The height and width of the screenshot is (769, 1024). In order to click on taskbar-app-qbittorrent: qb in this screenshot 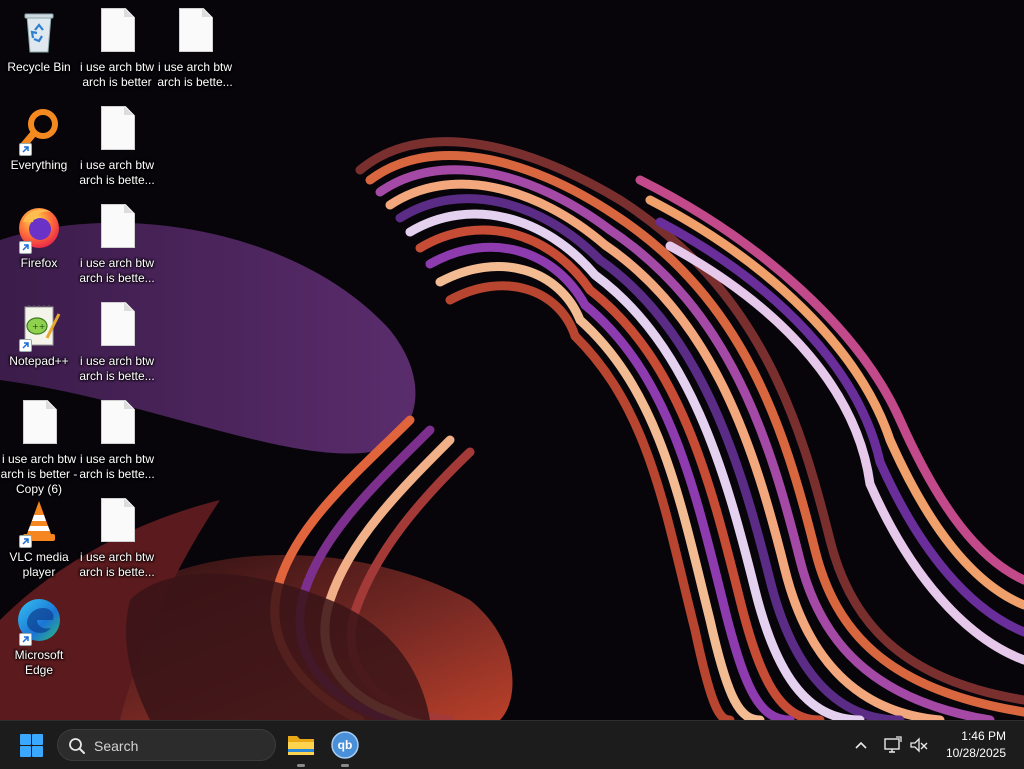, I will do `click(345, 747)`.